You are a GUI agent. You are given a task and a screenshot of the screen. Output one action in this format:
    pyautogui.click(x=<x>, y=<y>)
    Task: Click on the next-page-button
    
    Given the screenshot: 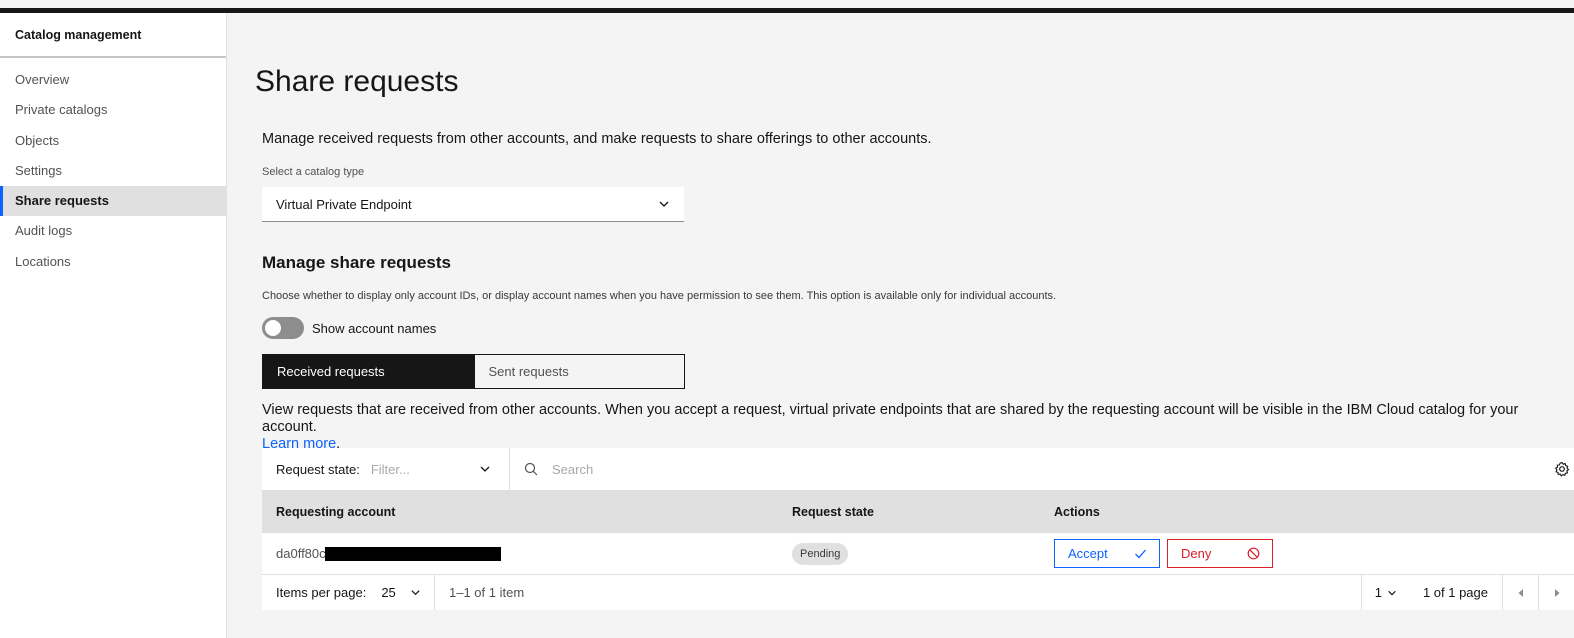 What is the action you would take?
    pyautogui.click(x=1556, y=592)
    